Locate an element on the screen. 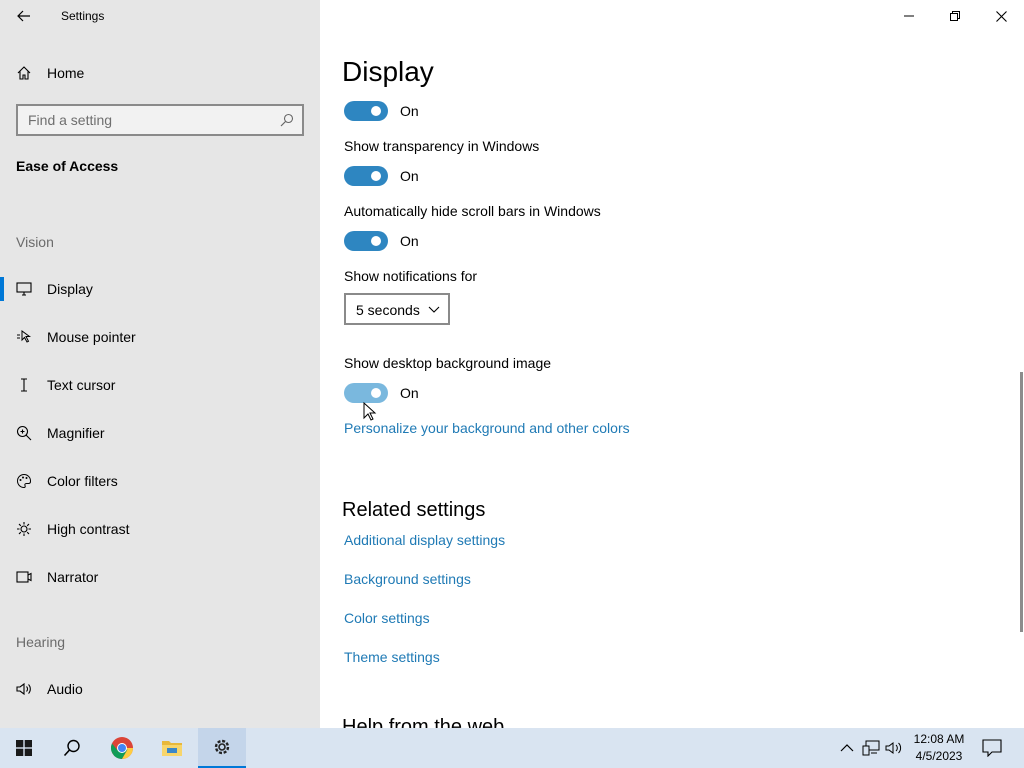  chrome-icon is located at coordinates (122, 748).